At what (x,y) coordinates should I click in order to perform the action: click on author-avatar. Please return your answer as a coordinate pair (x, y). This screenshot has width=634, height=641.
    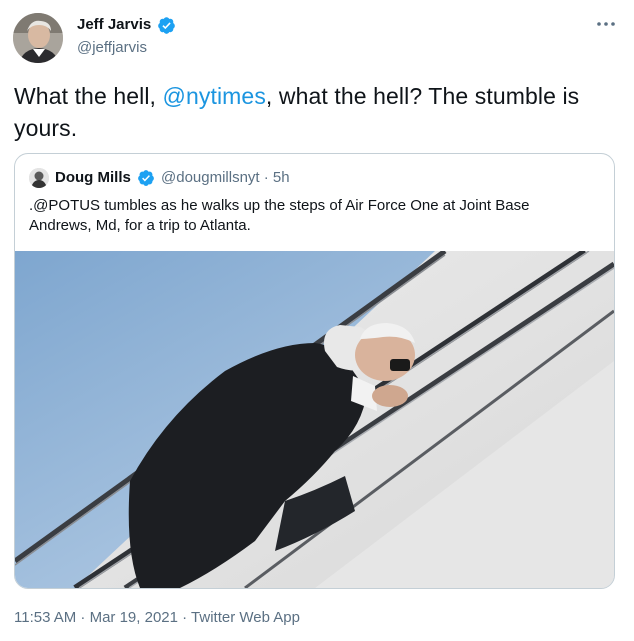
    Looking at the image, I should click on (38, 38).